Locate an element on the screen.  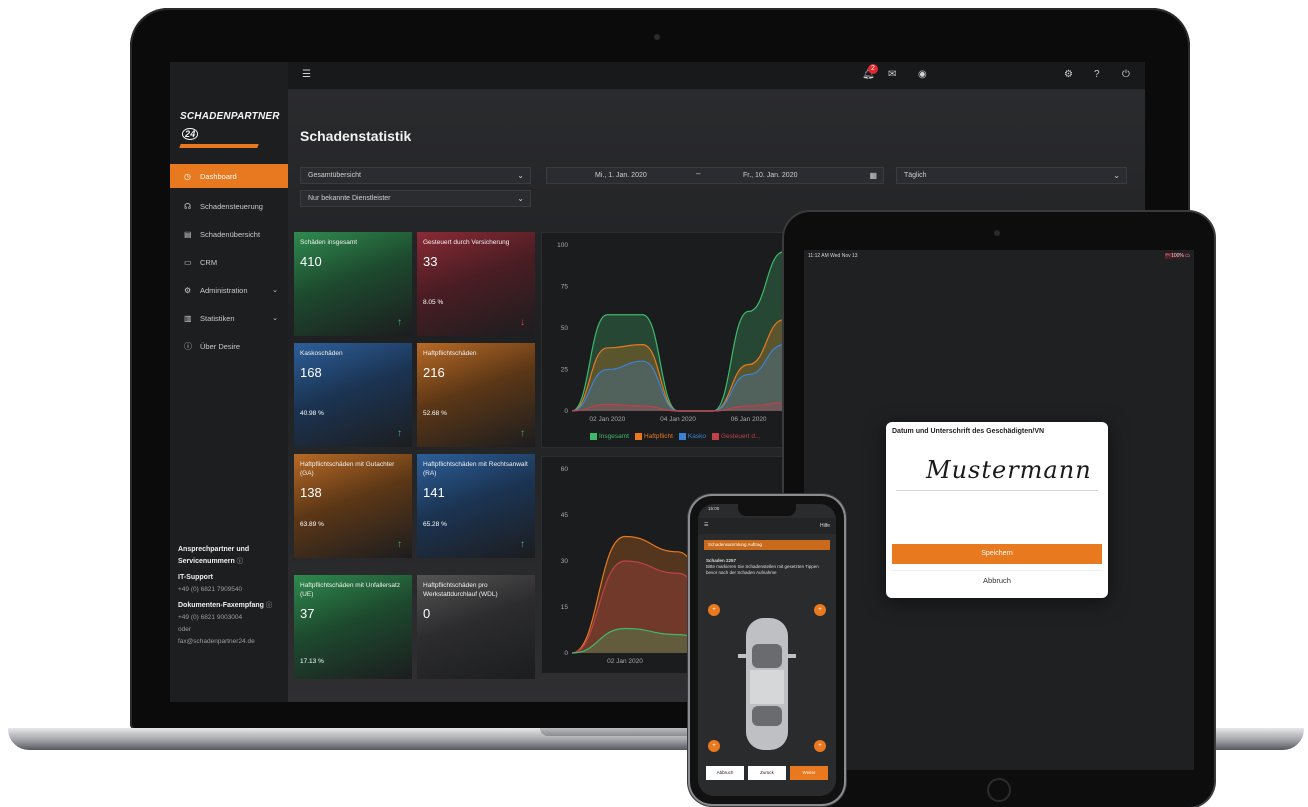
tile-percent: 8.05 % is located at coordinates (433, 302).